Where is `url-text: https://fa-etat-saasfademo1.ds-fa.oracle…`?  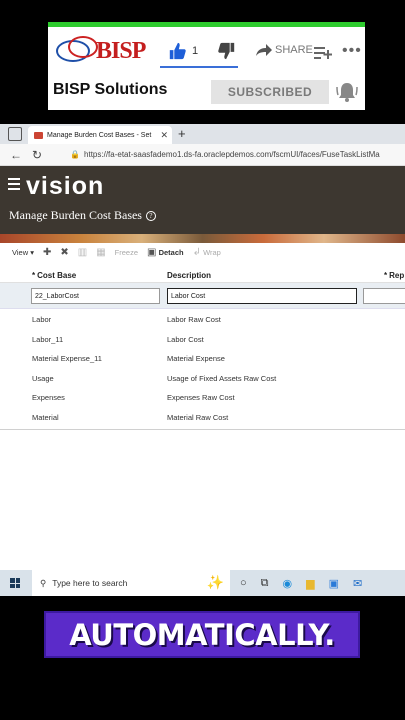
url-text: https://fa-etat-saasfademo1.ds-fa.oracle… is located at coordinates (232, 154).